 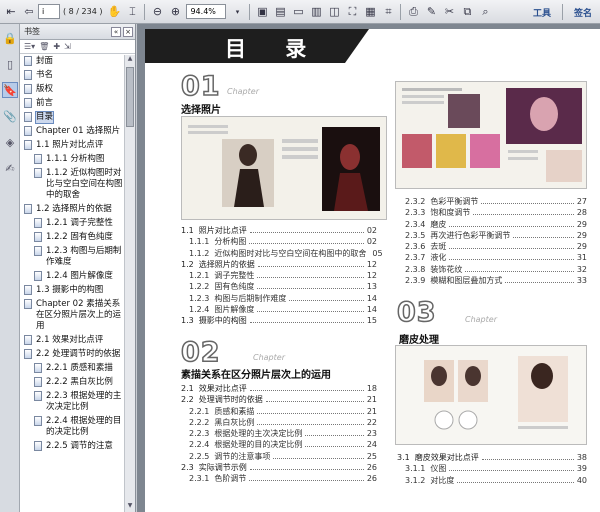 What do you see at coordinates (279, 230) in the screenshot?
I see `toc-entry: 1.1 照片对比点评 02` at bounding box center [279, 230].